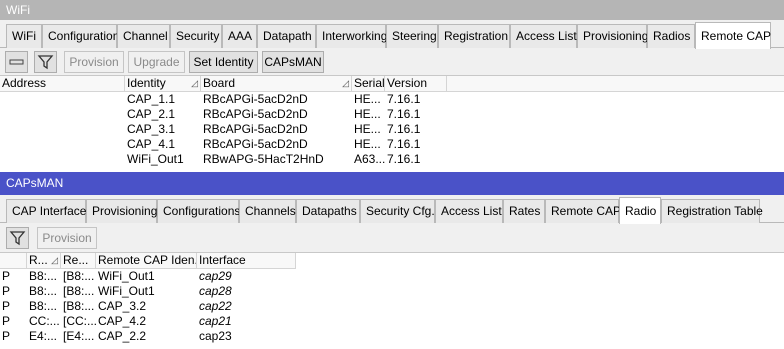  What do you see at coordinates (712, 211) in the screenshot?
I see `tab-registration-table: Registration Table` at bounding box center [712, 211].